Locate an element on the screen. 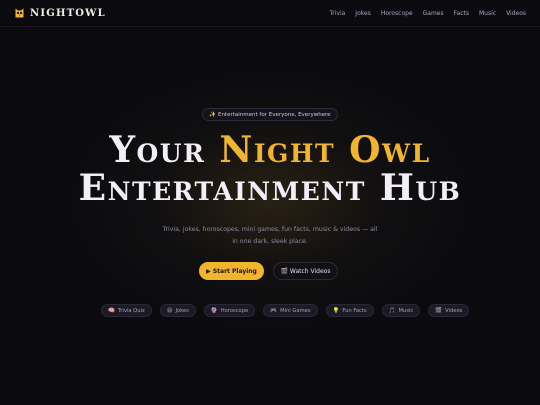  chip-trivia-quiz: 🧠 Trivia Quiz is located at coordinates (126, 310).